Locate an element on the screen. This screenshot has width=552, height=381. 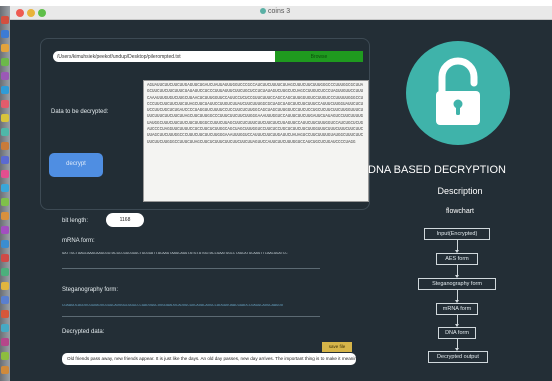
flowchart-step-input: Input(Encrypted) is located at coordinates (457, 234).